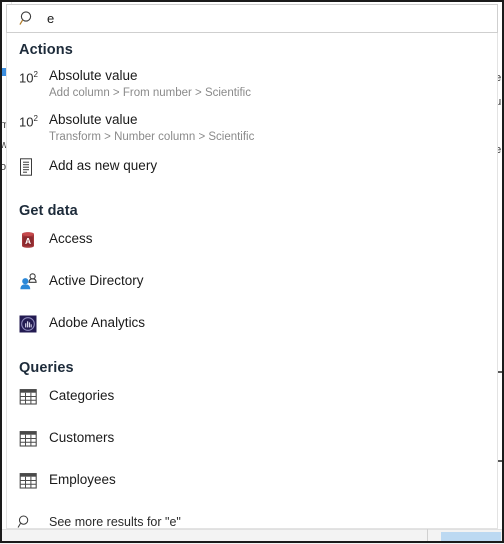  I want to click on result-item-title: Active Directory, so click(96, 280).